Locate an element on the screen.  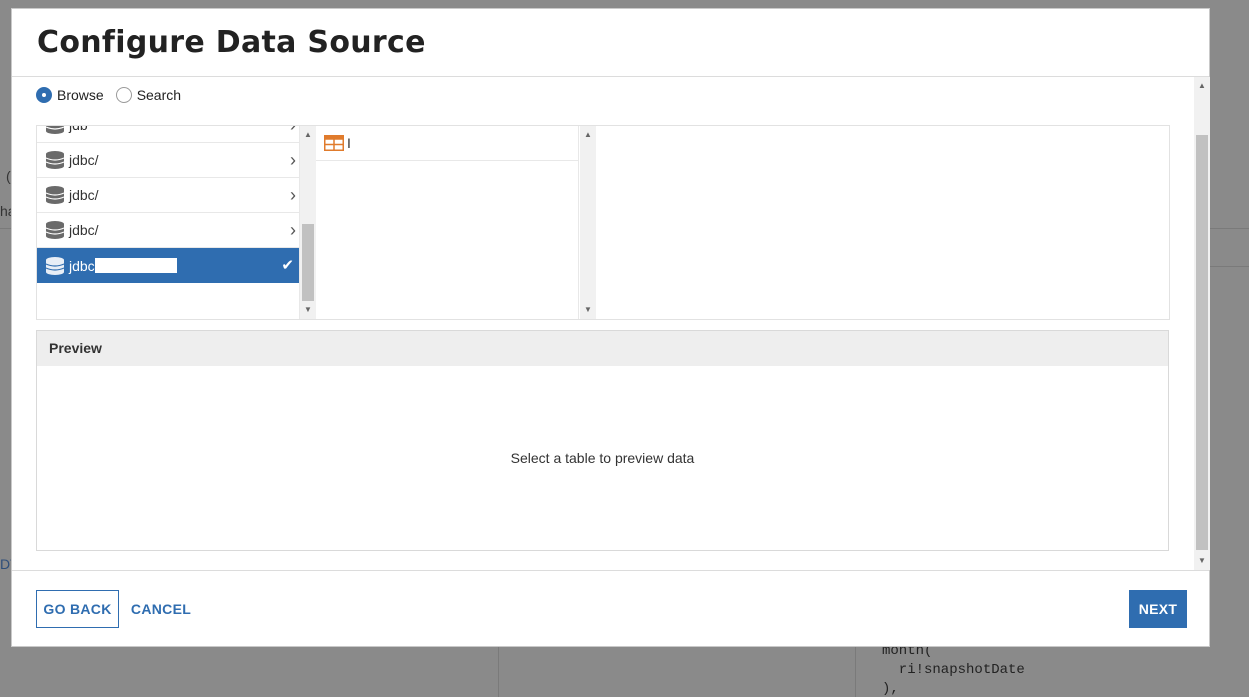
datasource-list: jdb › jdbc/ › jdbc/ is located at coordinates (168, 222).